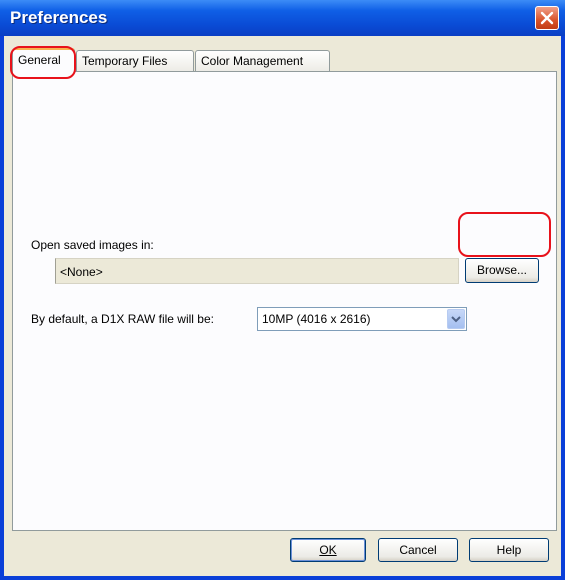  What do you see at coordinates (59, 17) in the screenshot?
I see `dialog-title: Preferences` at bounding box center [59, 17].